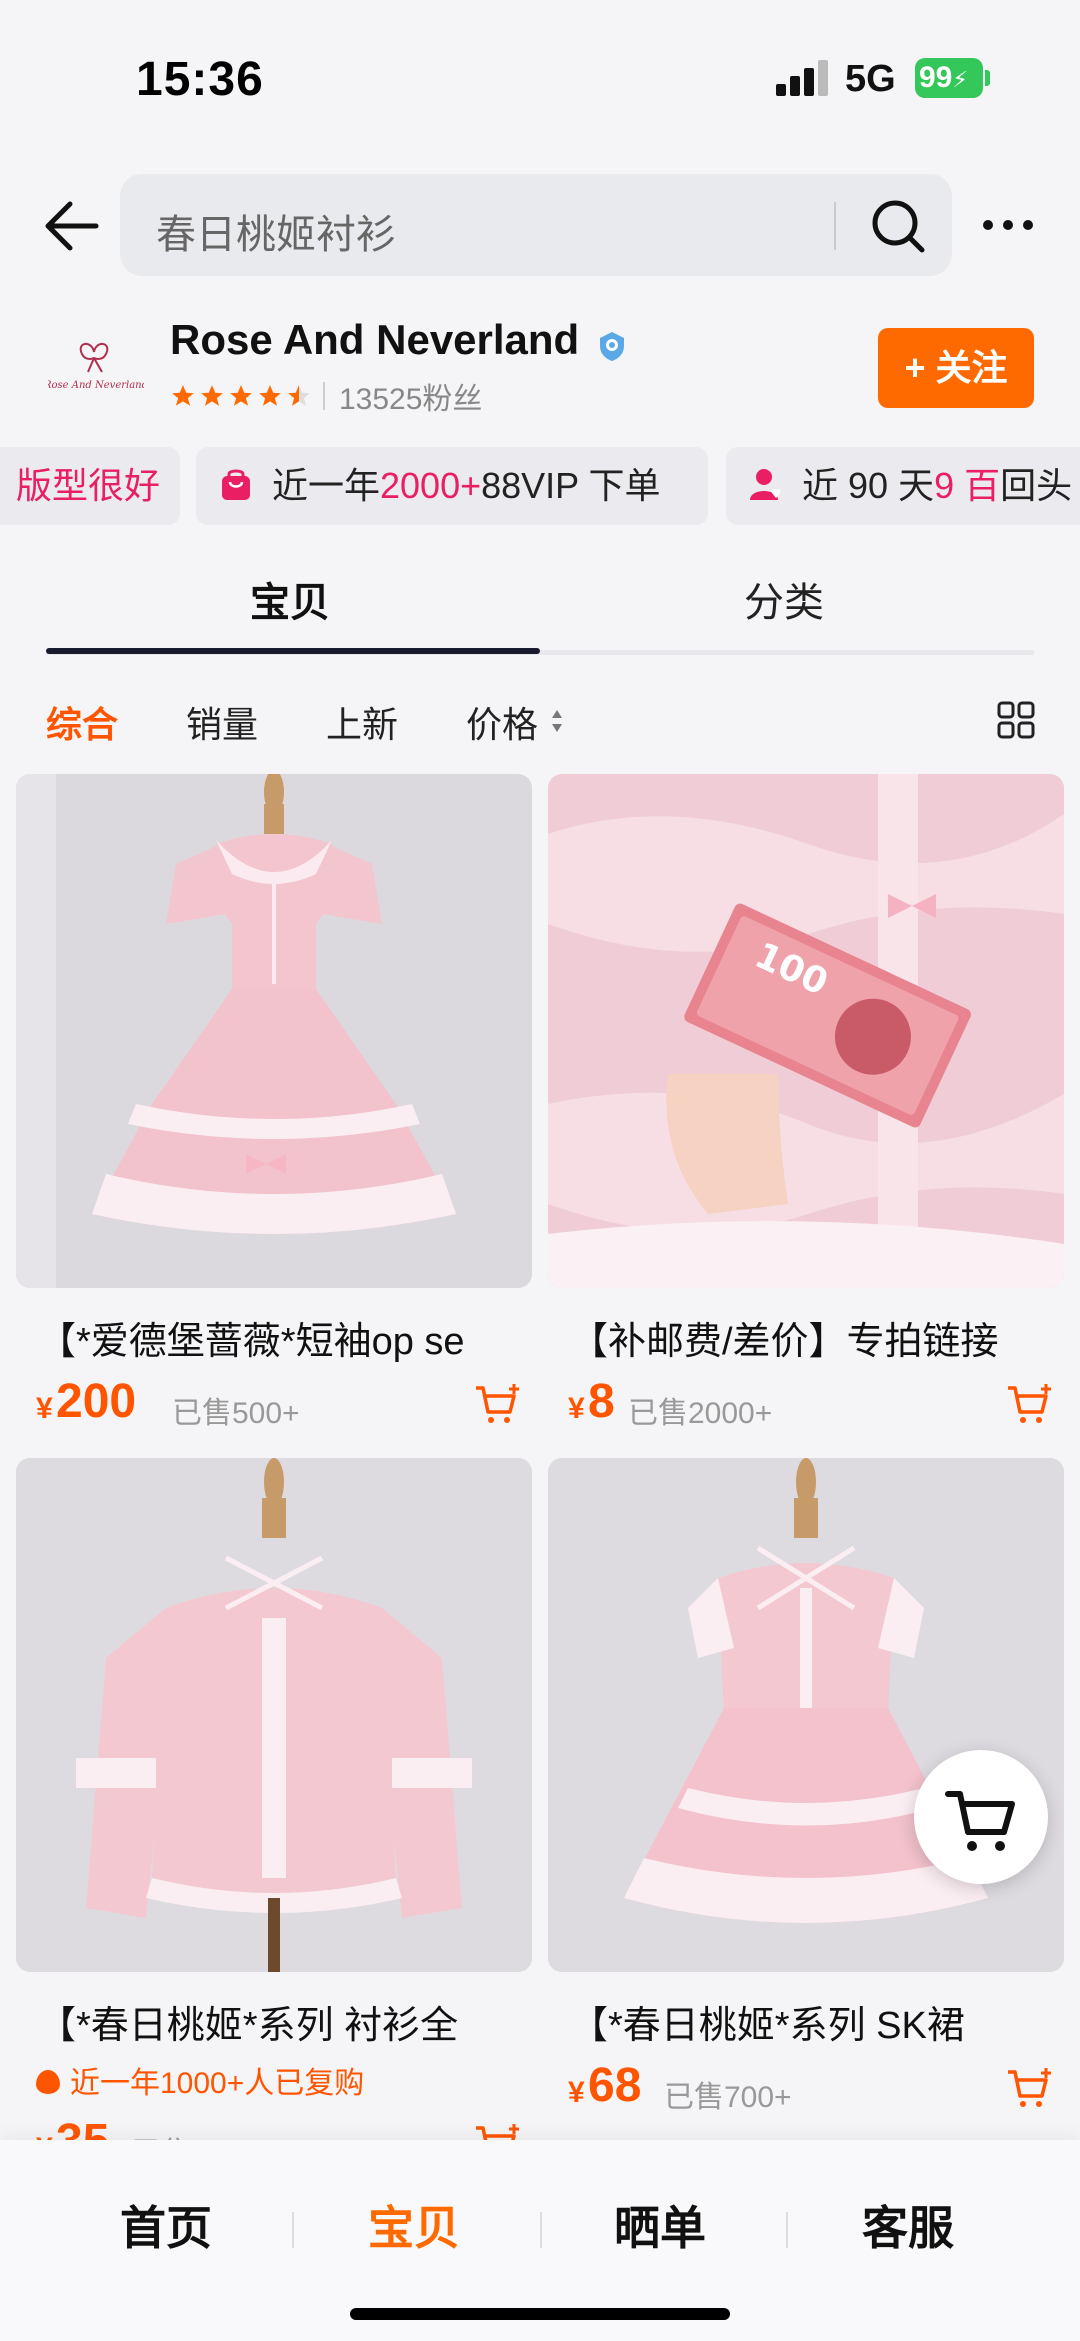 The width and height of the screenshot is (1080, 2341). I want to click on product-price: 35, so click(82, 2127).